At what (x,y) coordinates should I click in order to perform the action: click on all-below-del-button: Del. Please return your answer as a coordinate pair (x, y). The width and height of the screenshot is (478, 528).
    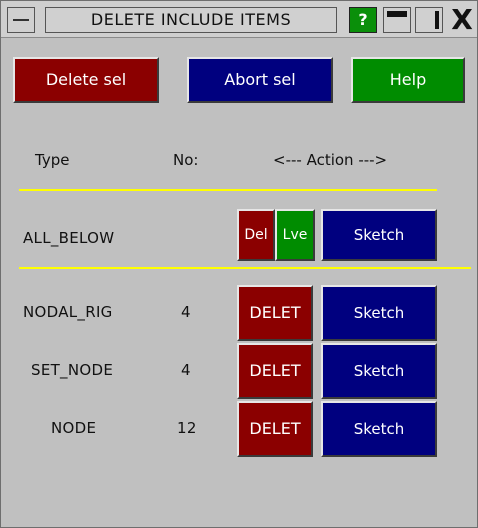
    Looking at the image, I should click on (256, 235).